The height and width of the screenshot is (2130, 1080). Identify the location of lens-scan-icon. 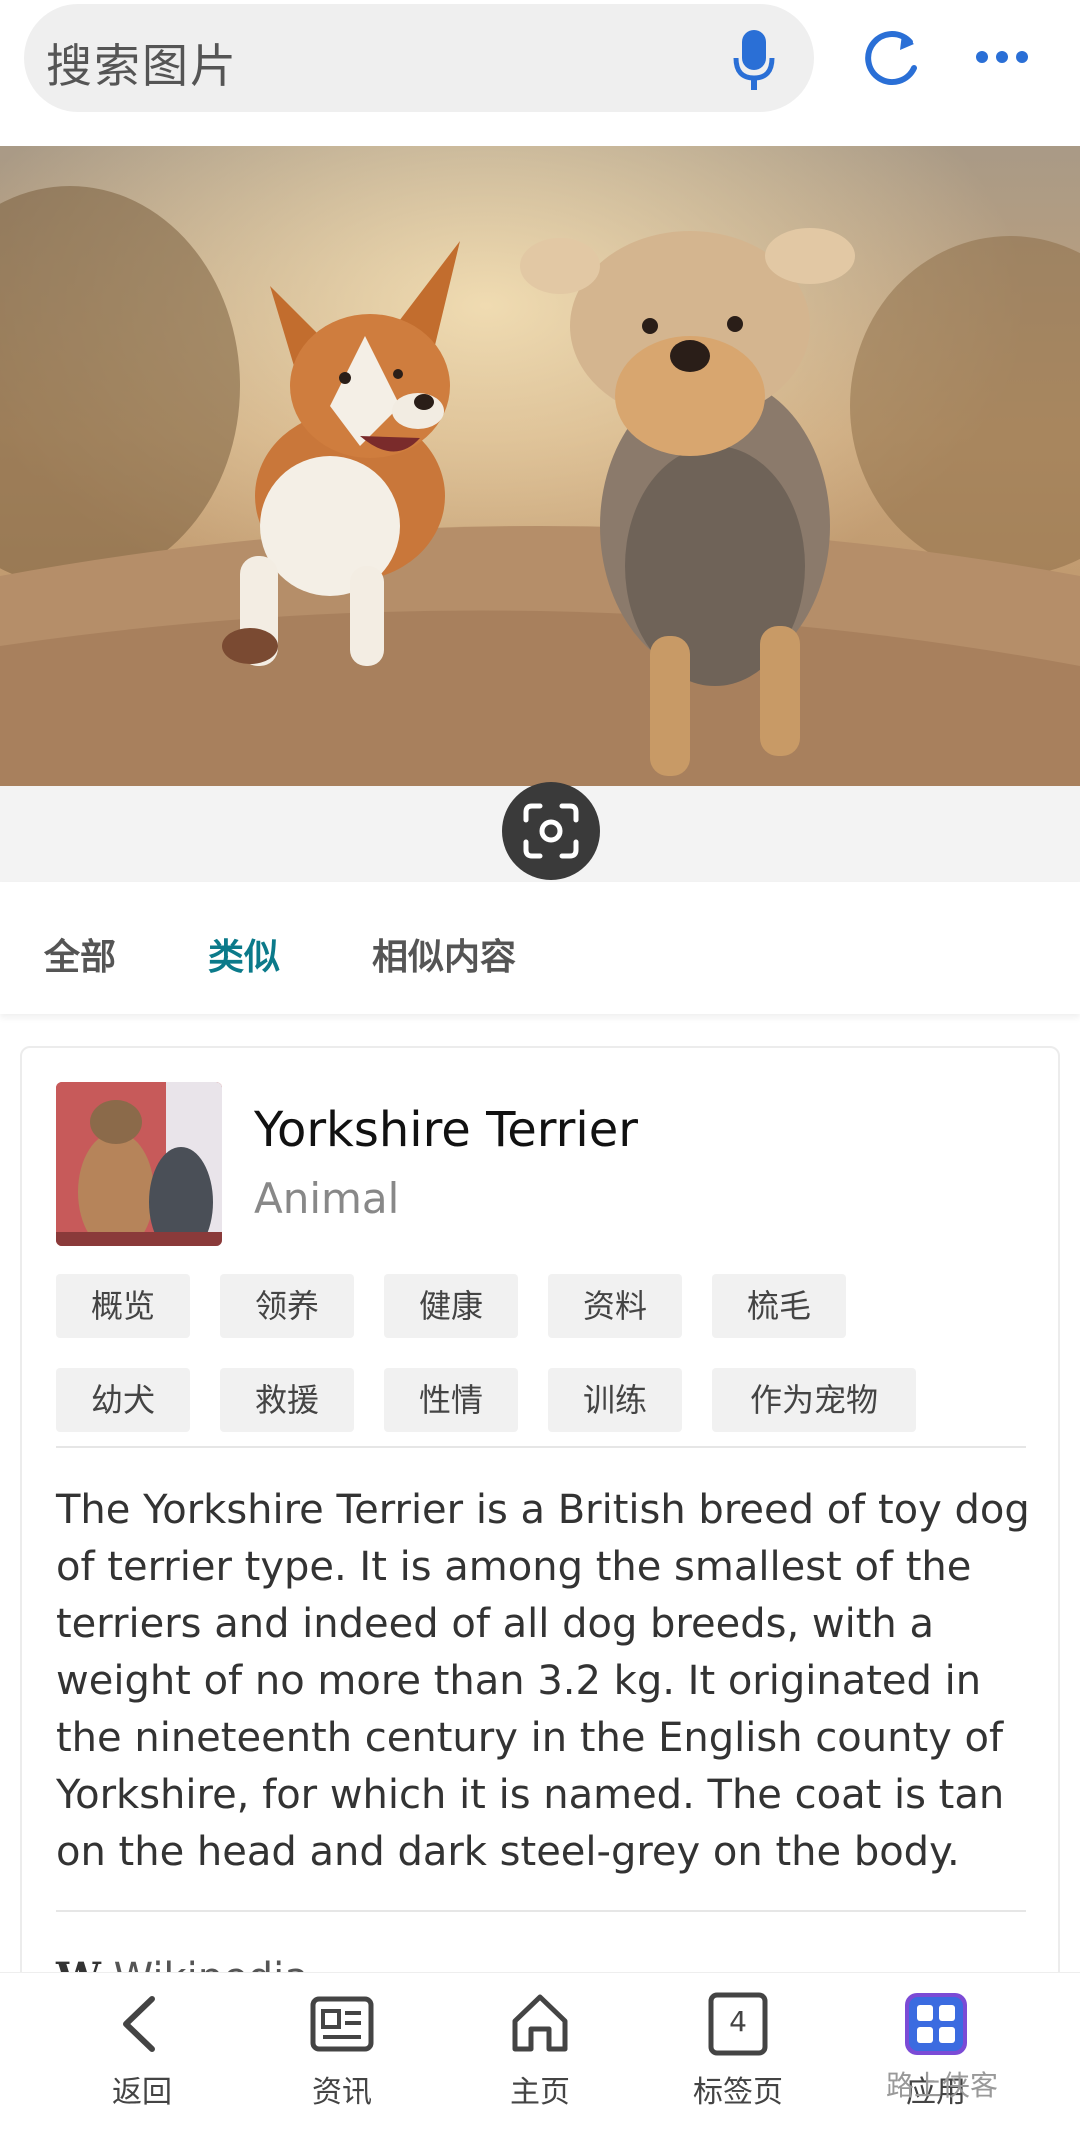
(551, 831).